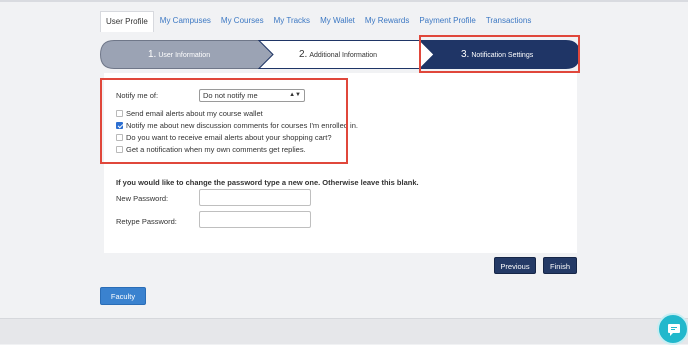  I want to click on finish-button: Finish, so click(560, 265).